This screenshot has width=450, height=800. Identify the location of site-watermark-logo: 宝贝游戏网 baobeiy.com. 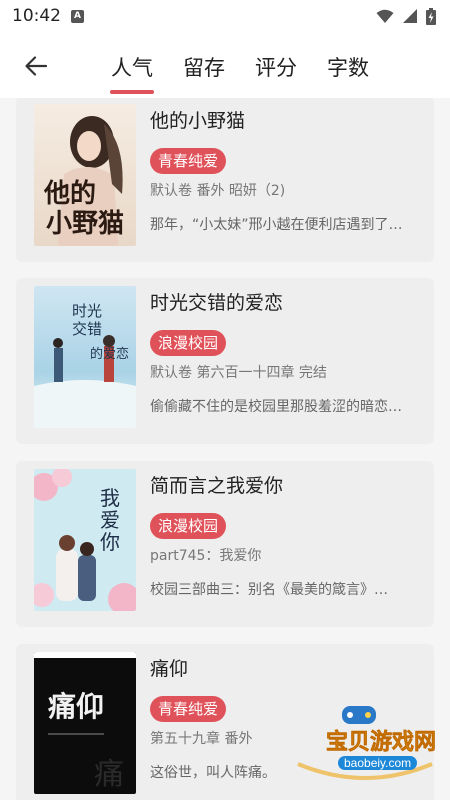
(365, 745).